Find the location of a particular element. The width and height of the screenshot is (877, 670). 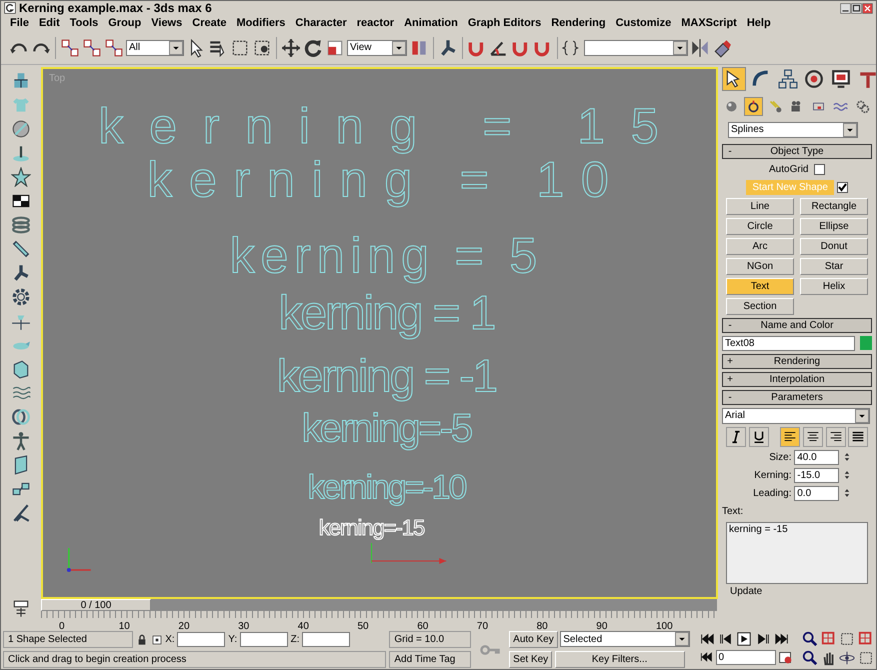

link-icon is located at coordinates (70, 48).